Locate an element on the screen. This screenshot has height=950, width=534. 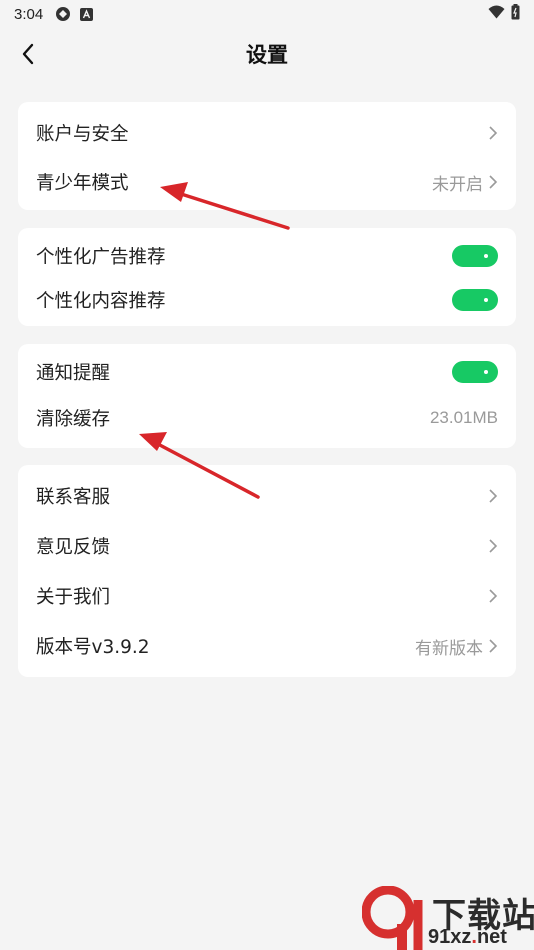
watermark-logo-icon is located at coordinates (392, 918).